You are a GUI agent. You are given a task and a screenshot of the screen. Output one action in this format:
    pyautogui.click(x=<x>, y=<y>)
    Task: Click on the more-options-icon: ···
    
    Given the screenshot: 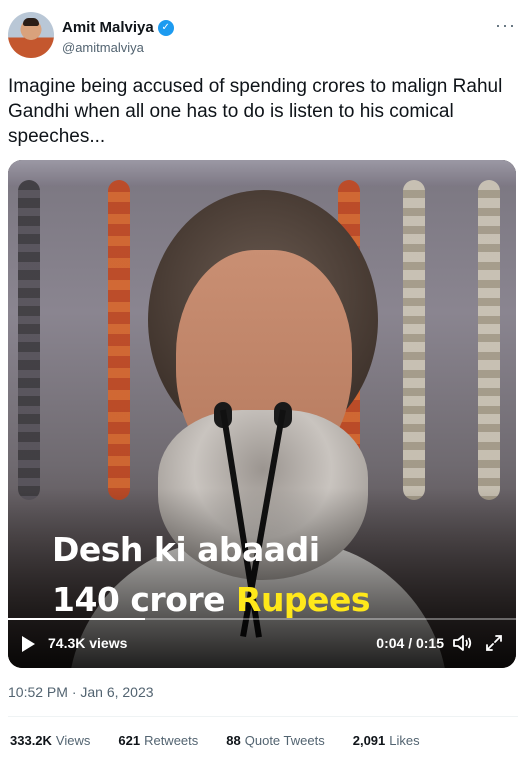 What is the action you would take?
    pyautogui.click(x=505, y=25)
    